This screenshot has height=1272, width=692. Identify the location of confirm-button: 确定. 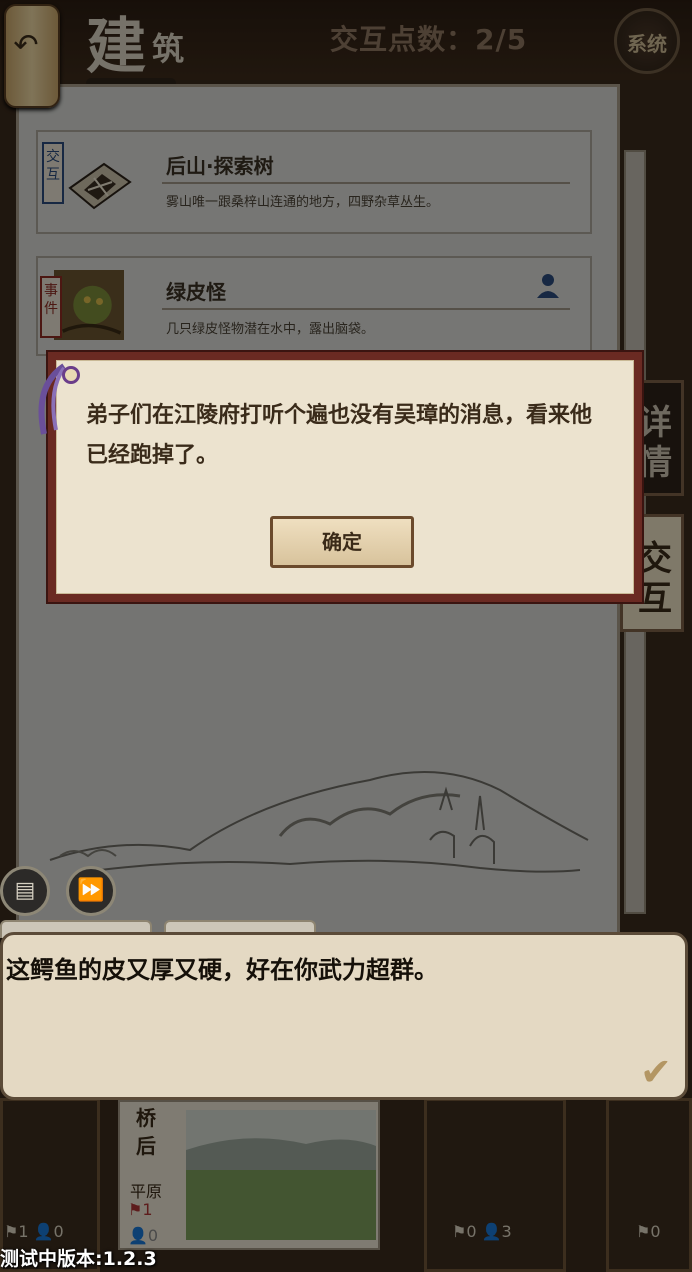
(342, 542).